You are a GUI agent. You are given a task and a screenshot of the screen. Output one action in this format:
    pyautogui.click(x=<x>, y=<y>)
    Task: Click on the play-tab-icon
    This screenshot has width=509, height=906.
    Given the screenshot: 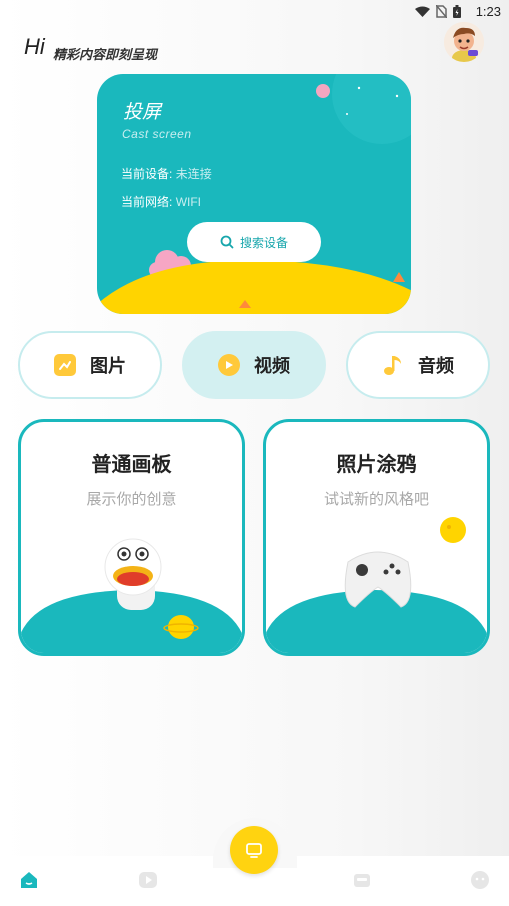 What is the action you would take?
    pyautogui.click(x=148, y=880)
    